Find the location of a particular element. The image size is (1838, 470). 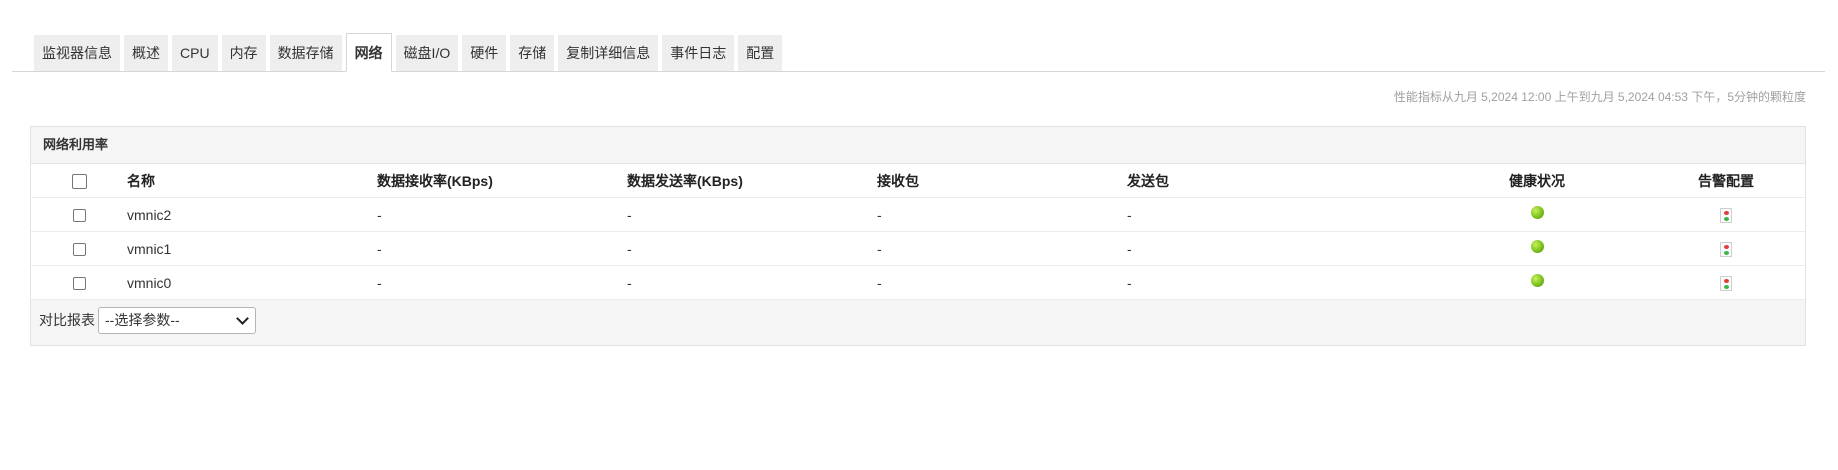

tab-monitor-info: 监视器信息 is located at coordinates (77, 53).